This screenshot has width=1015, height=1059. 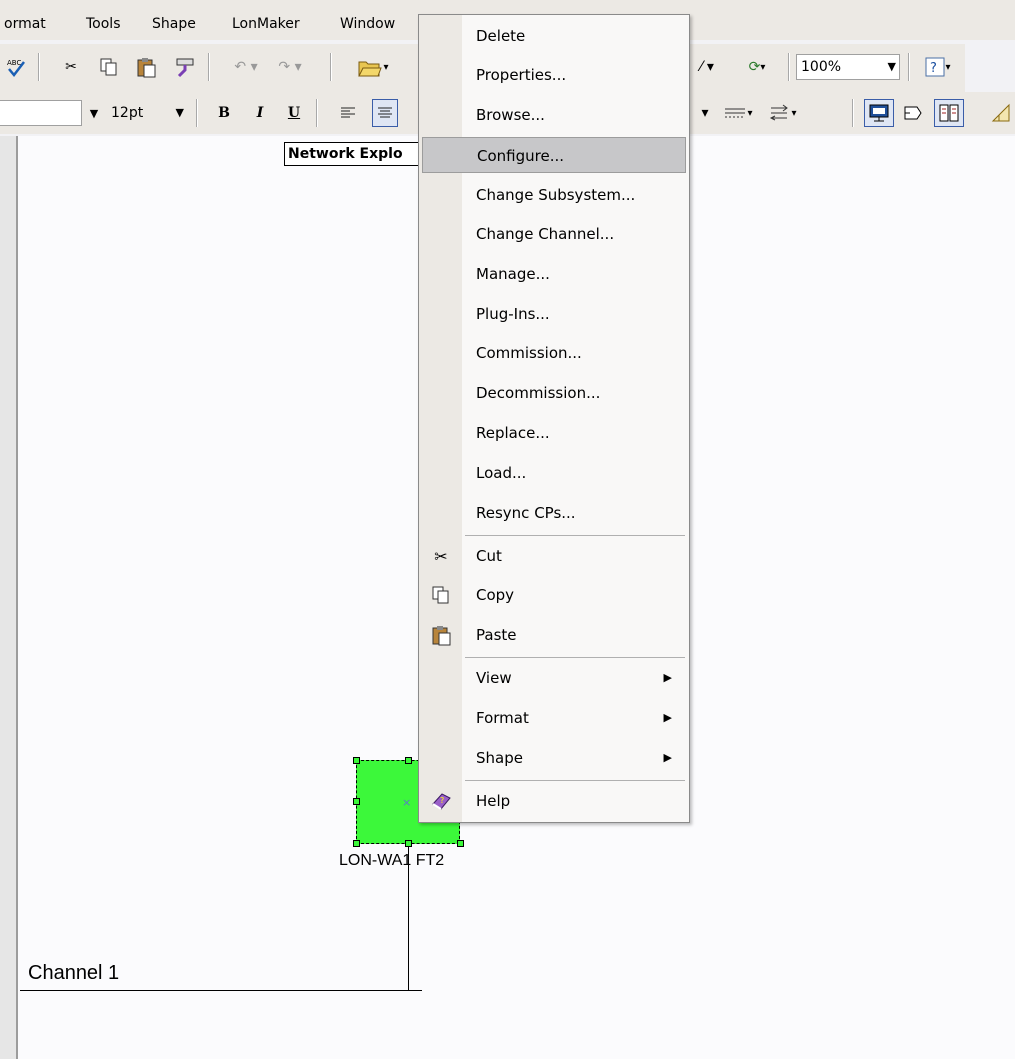 I want to click on underline-button: U, so click(x=294, y=113).